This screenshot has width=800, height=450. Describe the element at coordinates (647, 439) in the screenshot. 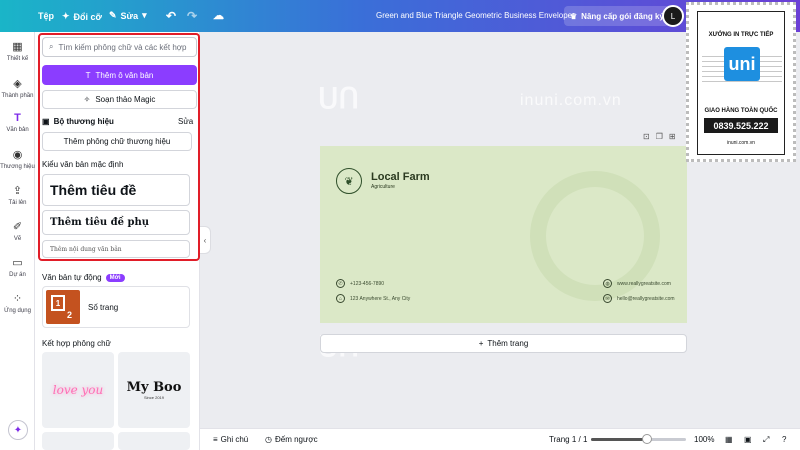

I see `zoom-slider-handle` at that location.